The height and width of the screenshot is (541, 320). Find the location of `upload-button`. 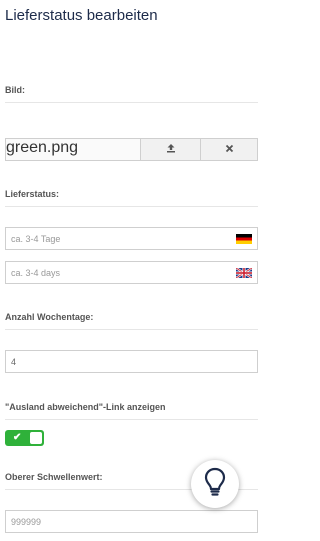

upload-button is located at coordinates (170, 149).